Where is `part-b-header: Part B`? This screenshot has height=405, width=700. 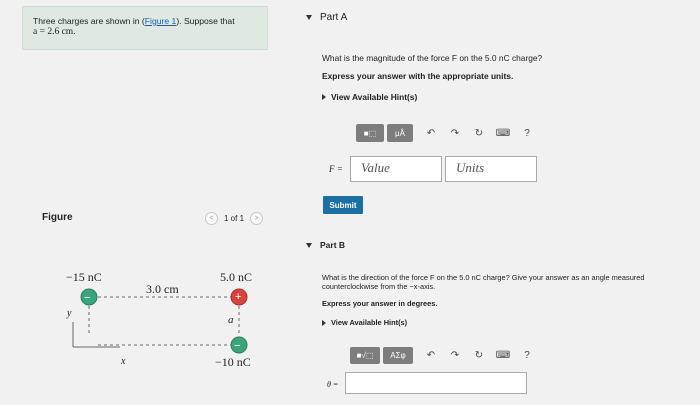
part-b-header: Part B is located at coordinates (325, 245).